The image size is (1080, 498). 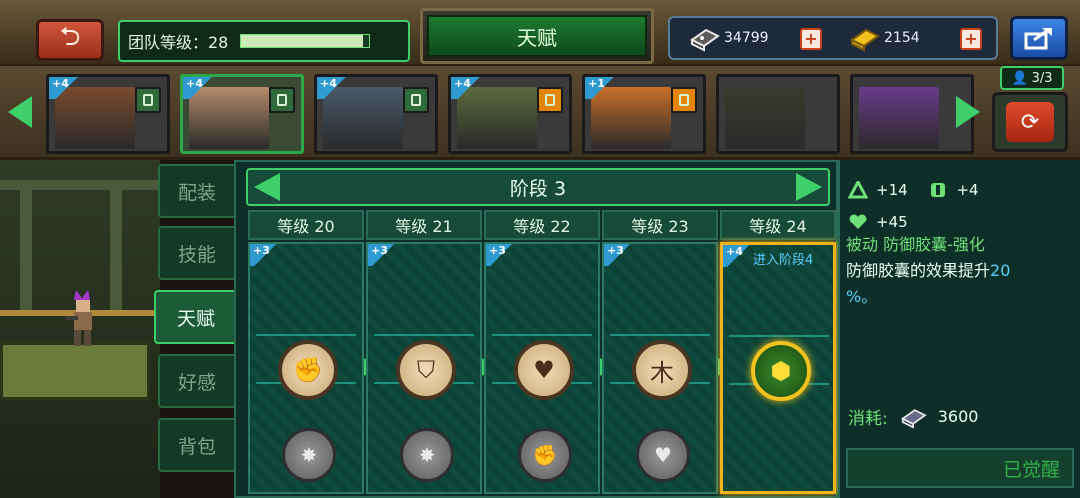 I want to click on talent-column: +3 ⽊ ♥, so click(x=660, y=368).